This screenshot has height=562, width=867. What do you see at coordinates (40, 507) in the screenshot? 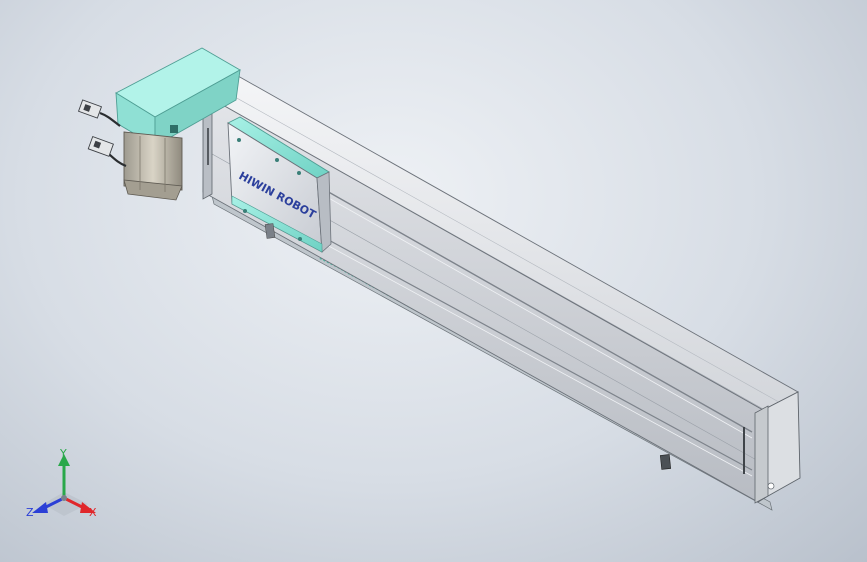
I see `triad-z-arrow` at bounding box center [40, 507].